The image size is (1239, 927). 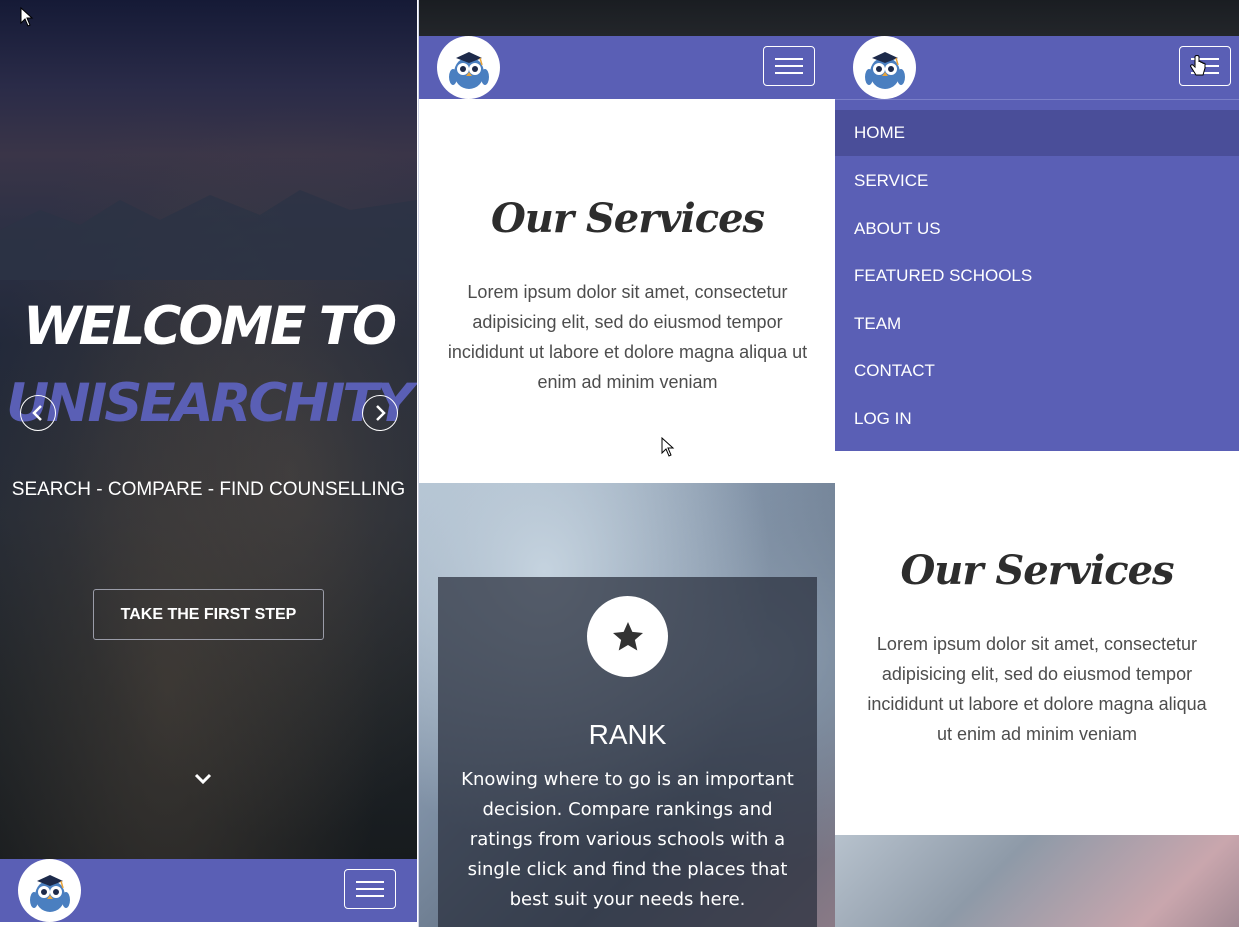 I want to click on menu-item-about-us: ABOUT US, so click(x=1037, y=229).